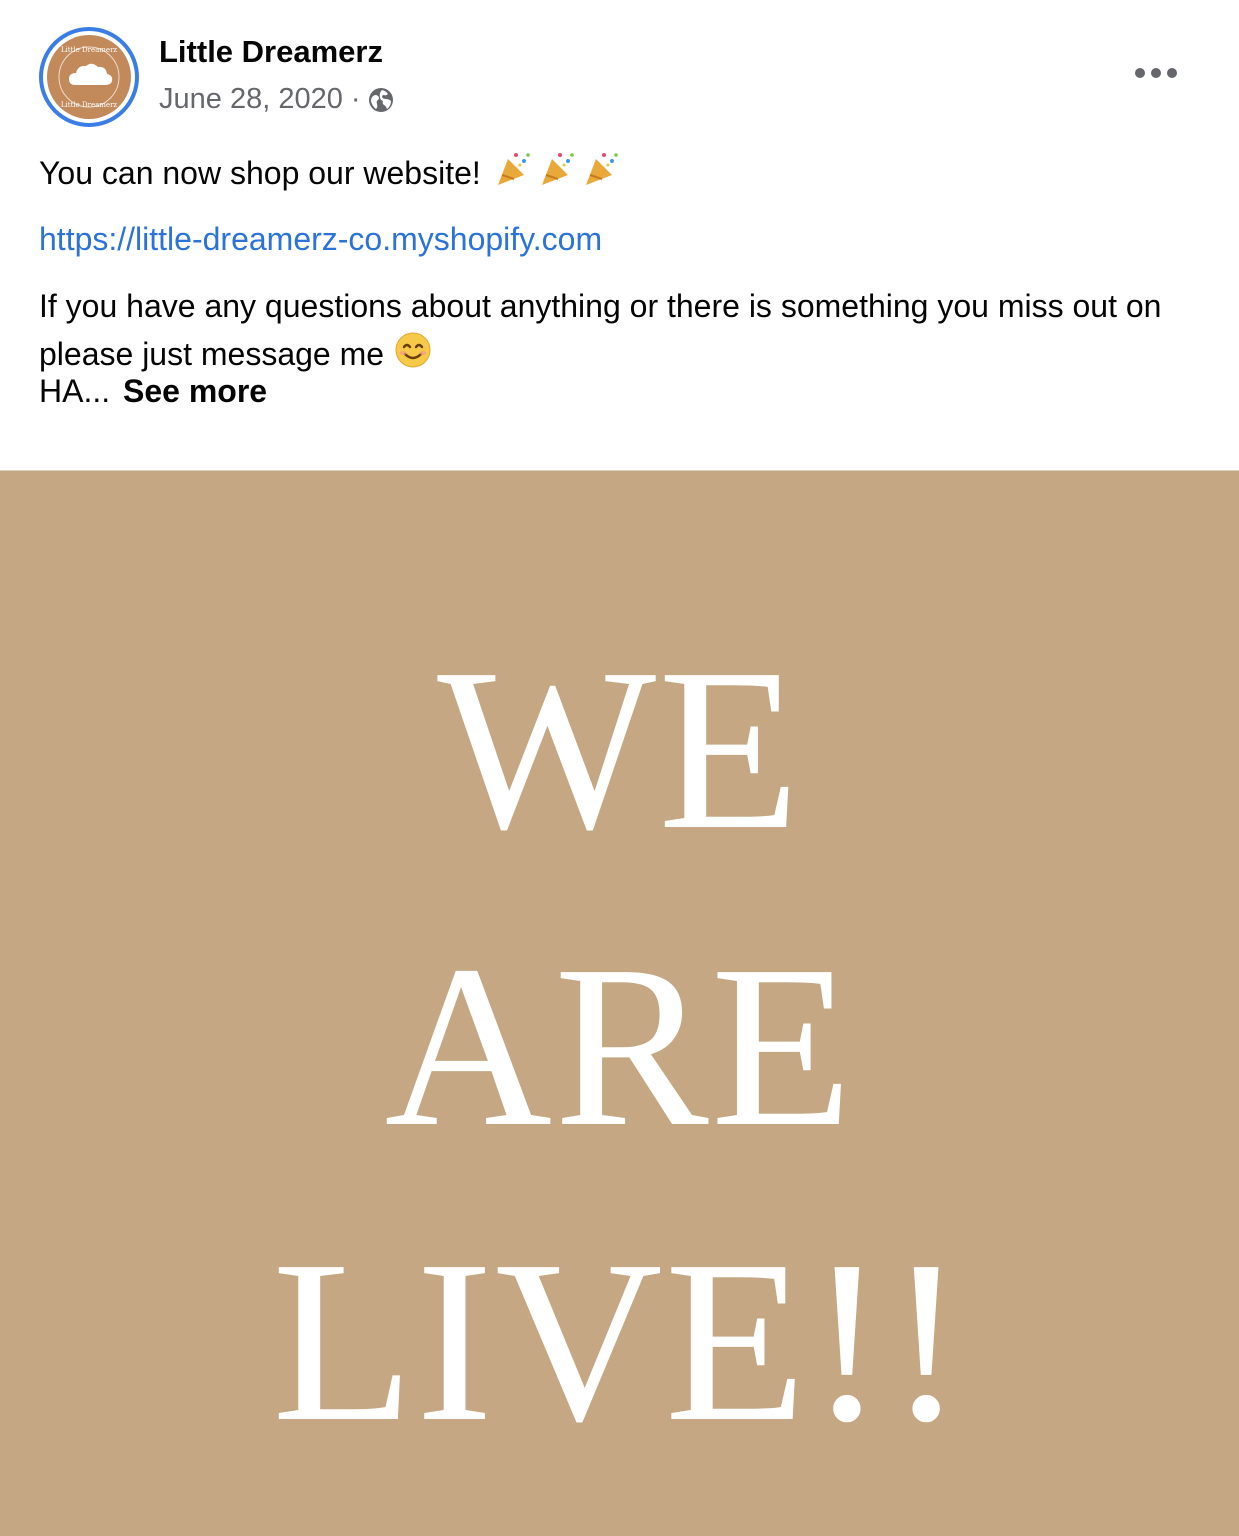 The height and width of the screenshot is (1536, 1239). What do you see at coordinates (251, 99) in the screenshot?
I see `post-date: June 28, 2020` at bounding box center [251, 99].